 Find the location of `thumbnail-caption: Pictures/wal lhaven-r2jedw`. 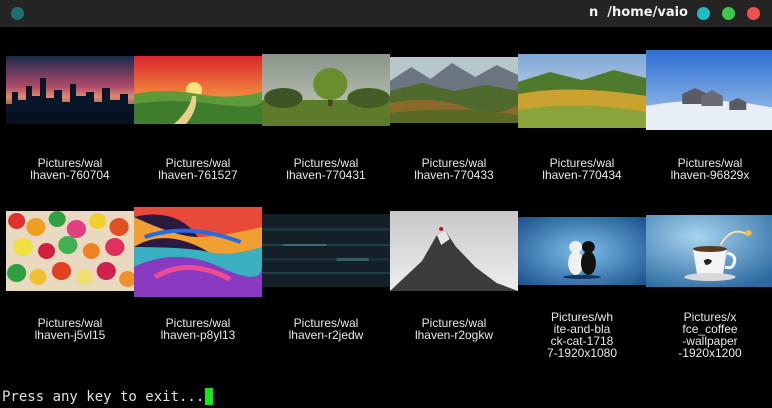

thumbnail-caption: Pictures/wal lhaven-r2jedw is located at coordinates (326, 329).